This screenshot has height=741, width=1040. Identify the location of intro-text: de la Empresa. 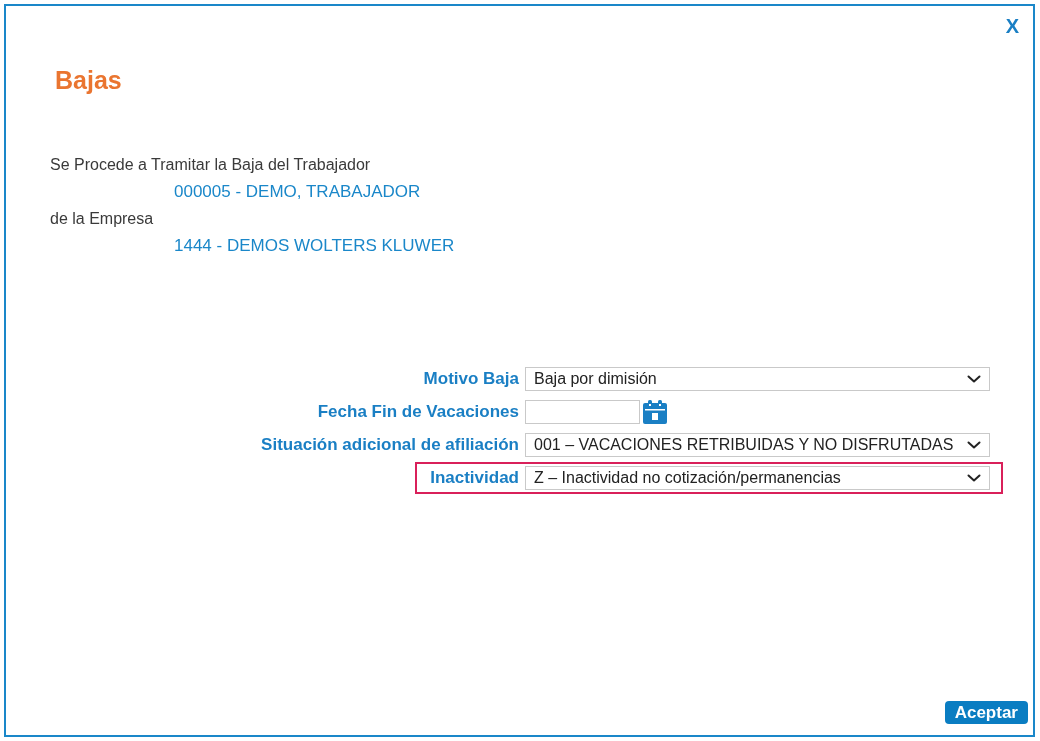
(102, 219).